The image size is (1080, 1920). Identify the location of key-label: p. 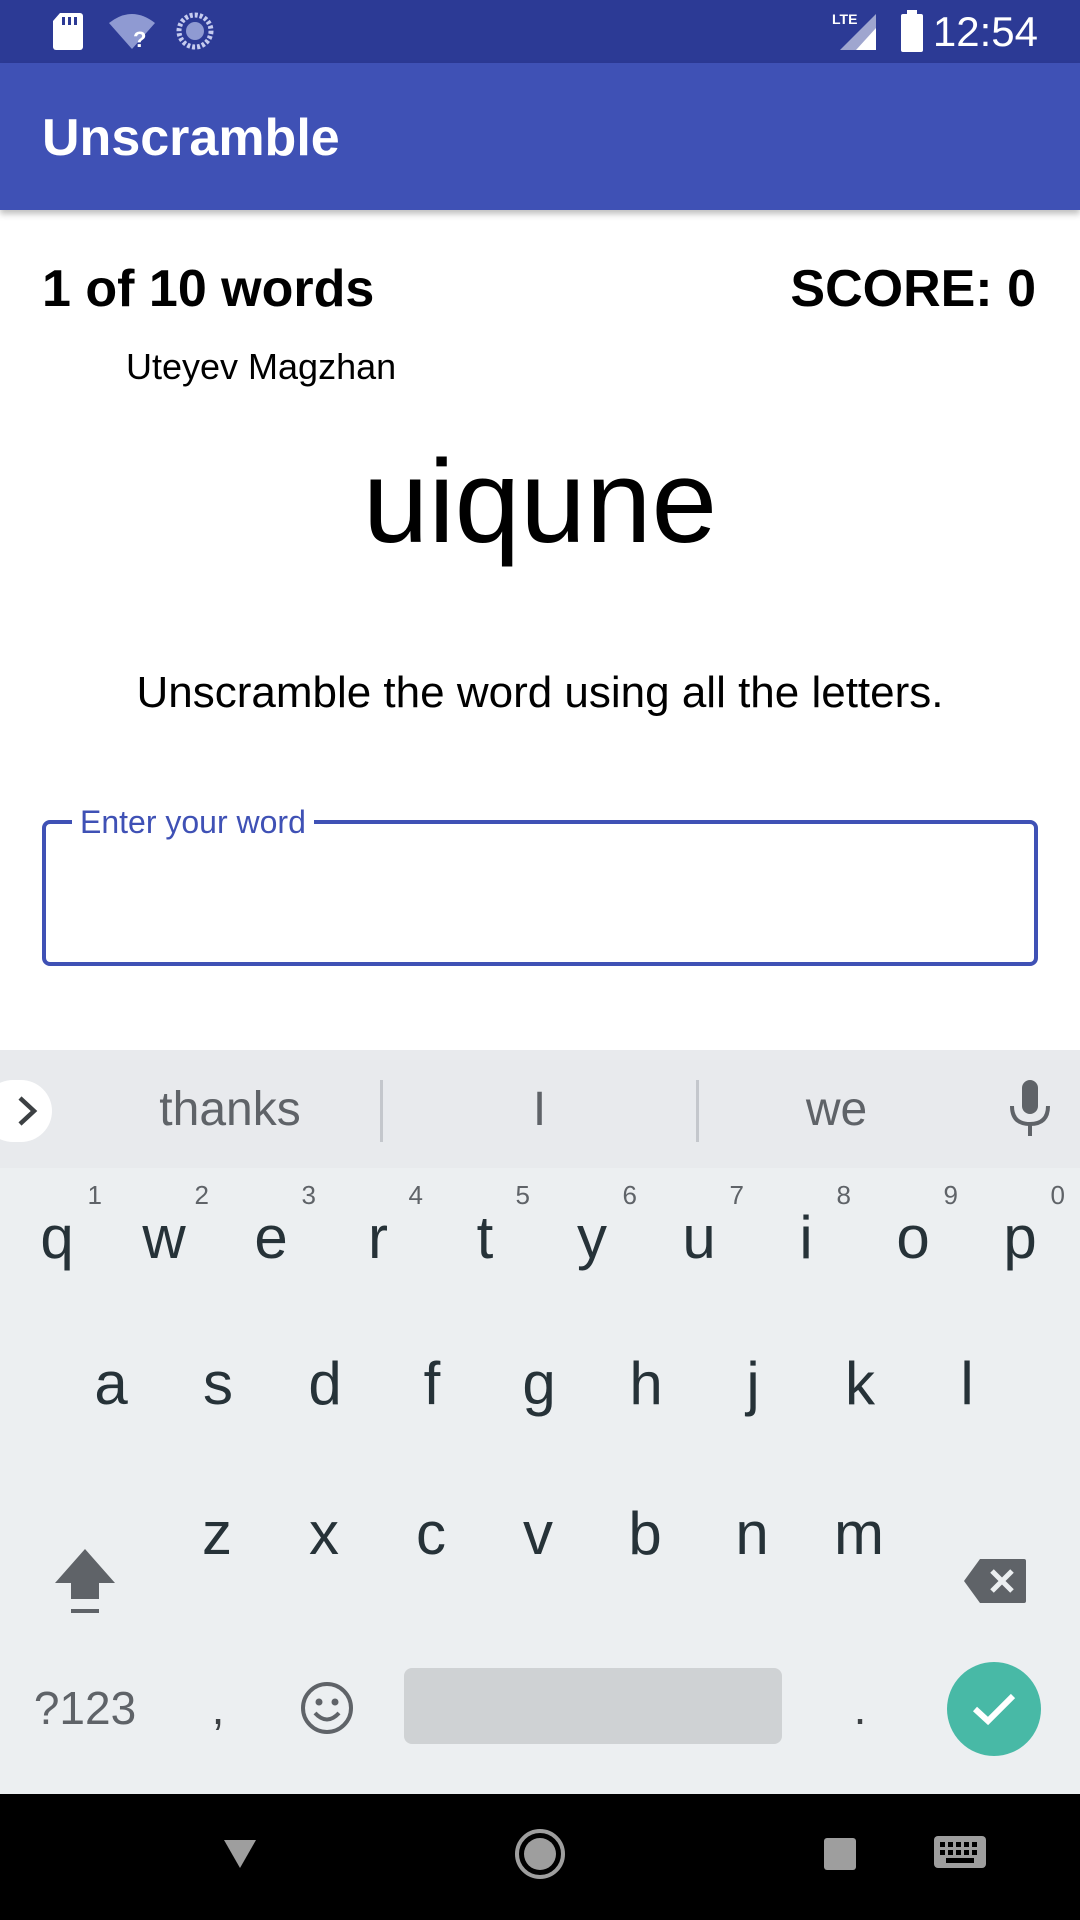
(1020, 1237).